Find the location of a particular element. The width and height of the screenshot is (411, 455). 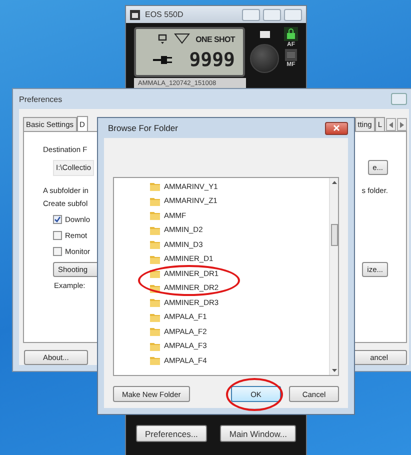

left-arrow-icon is located at coordinates (391, 125).